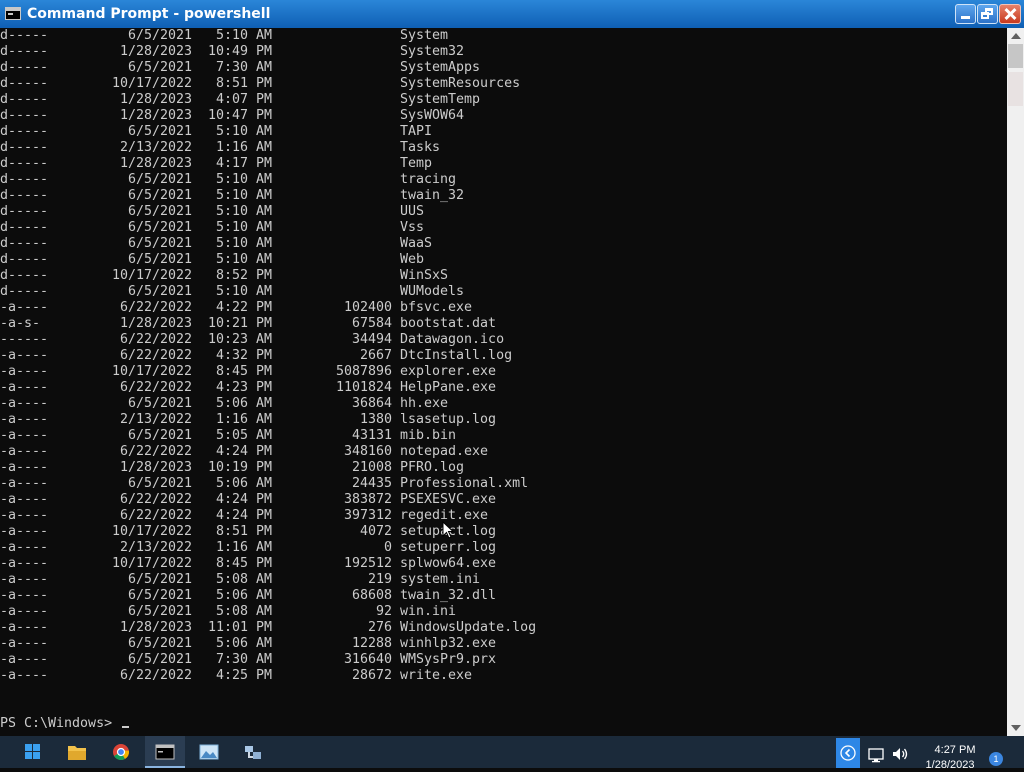 The image size is (1024, 772). I want to click on window-title-bar: Command Prompt - powershell, so click(512, 14).